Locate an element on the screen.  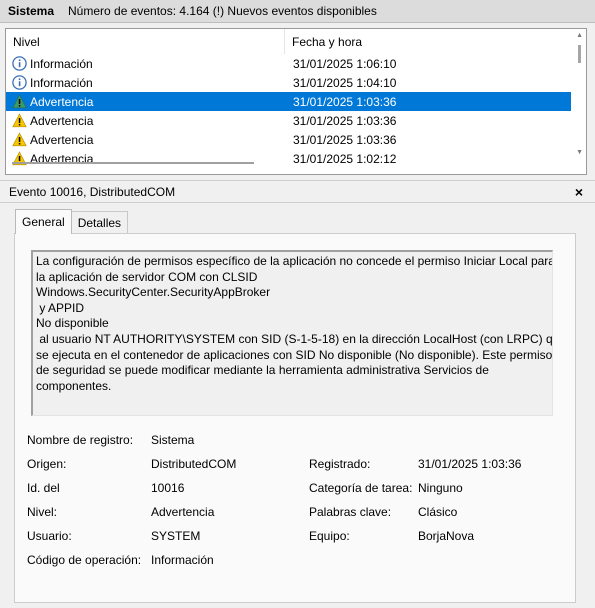
vertical-scroll-thumb is located at coordinates (579, 54).